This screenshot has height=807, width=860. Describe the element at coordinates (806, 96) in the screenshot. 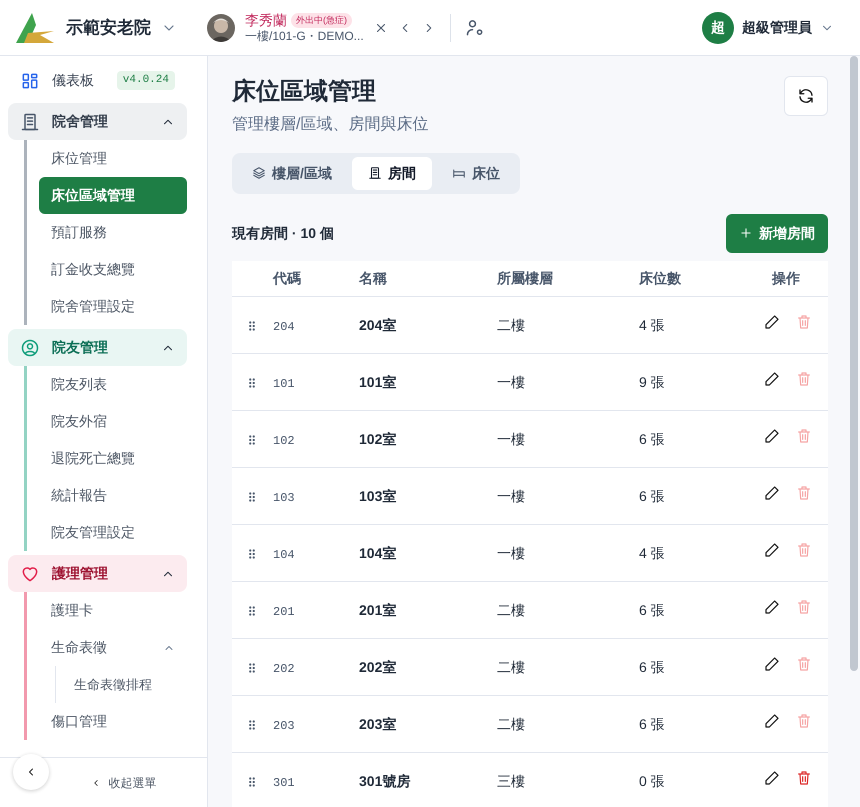

I see `refresh-button` at that location.